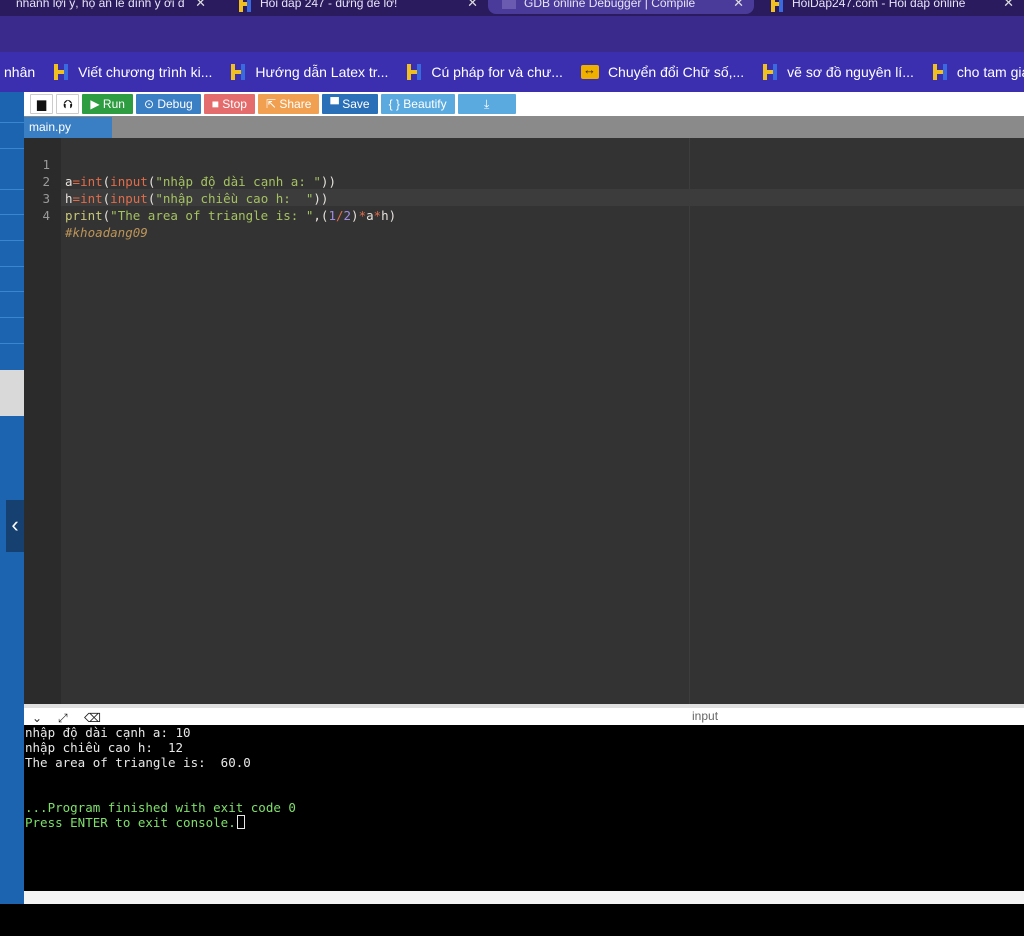 This screenshot has width=1024, height=936. Describe the element at coordinates (705, 716) in the screenshot. I see `console-input-label: input` at that location.